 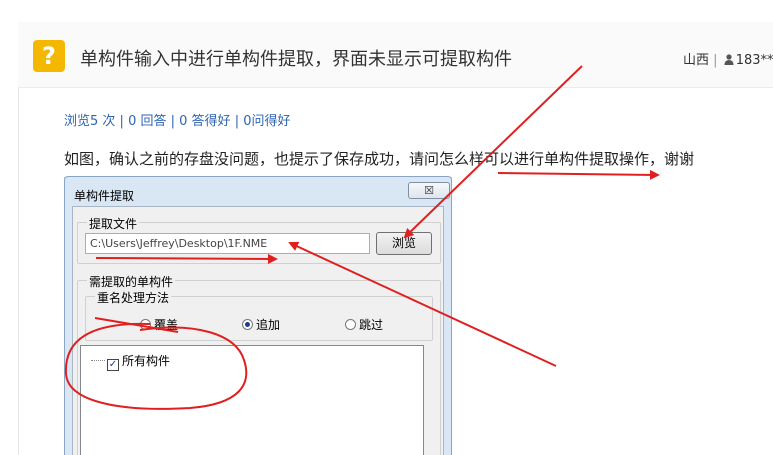 What do you see at coordinates (754, 60) in the screenshot?
I see `asker-username: 183**` at bounding box center [754, 60].